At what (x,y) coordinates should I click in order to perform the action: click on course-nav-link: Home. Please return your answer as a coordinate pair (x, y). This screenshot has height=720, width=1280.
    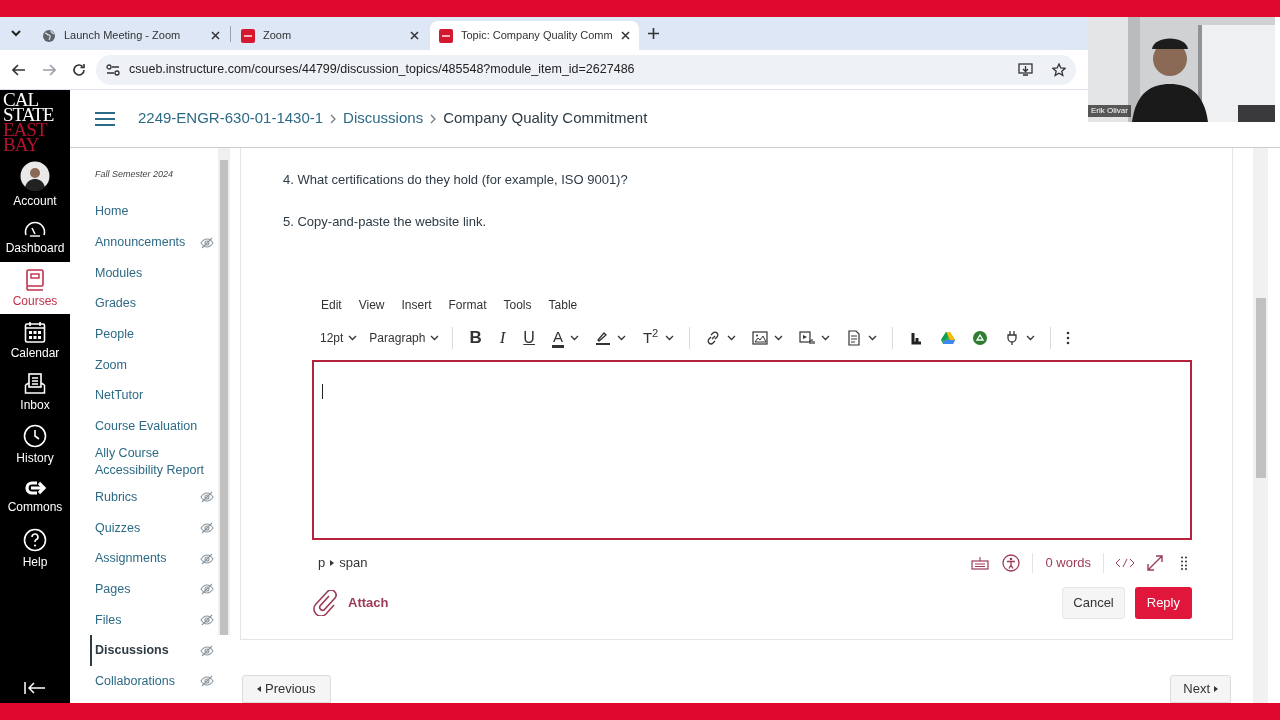
    Looking at the image, I should click on (112, 212).